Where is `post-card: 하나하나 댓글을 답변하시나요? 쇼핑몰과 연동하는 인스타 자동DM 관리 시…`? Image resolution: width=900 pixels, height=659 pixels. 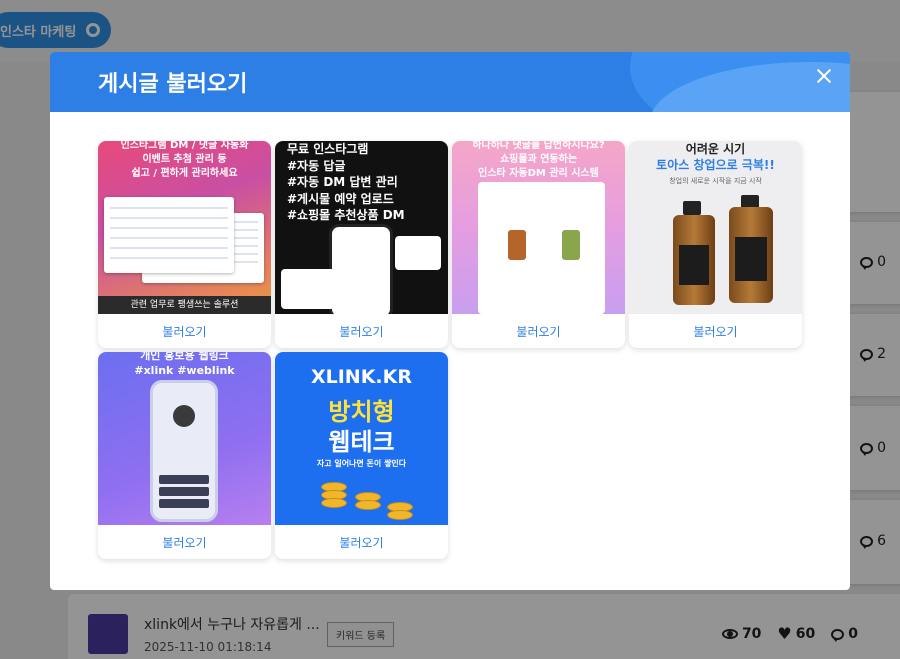 post-card: 하나하나 댓글을 답변하시나요? 쇼핑몰과 연동하는 인스타 자동DM 관리 시… is located at coordinates (538, 244).